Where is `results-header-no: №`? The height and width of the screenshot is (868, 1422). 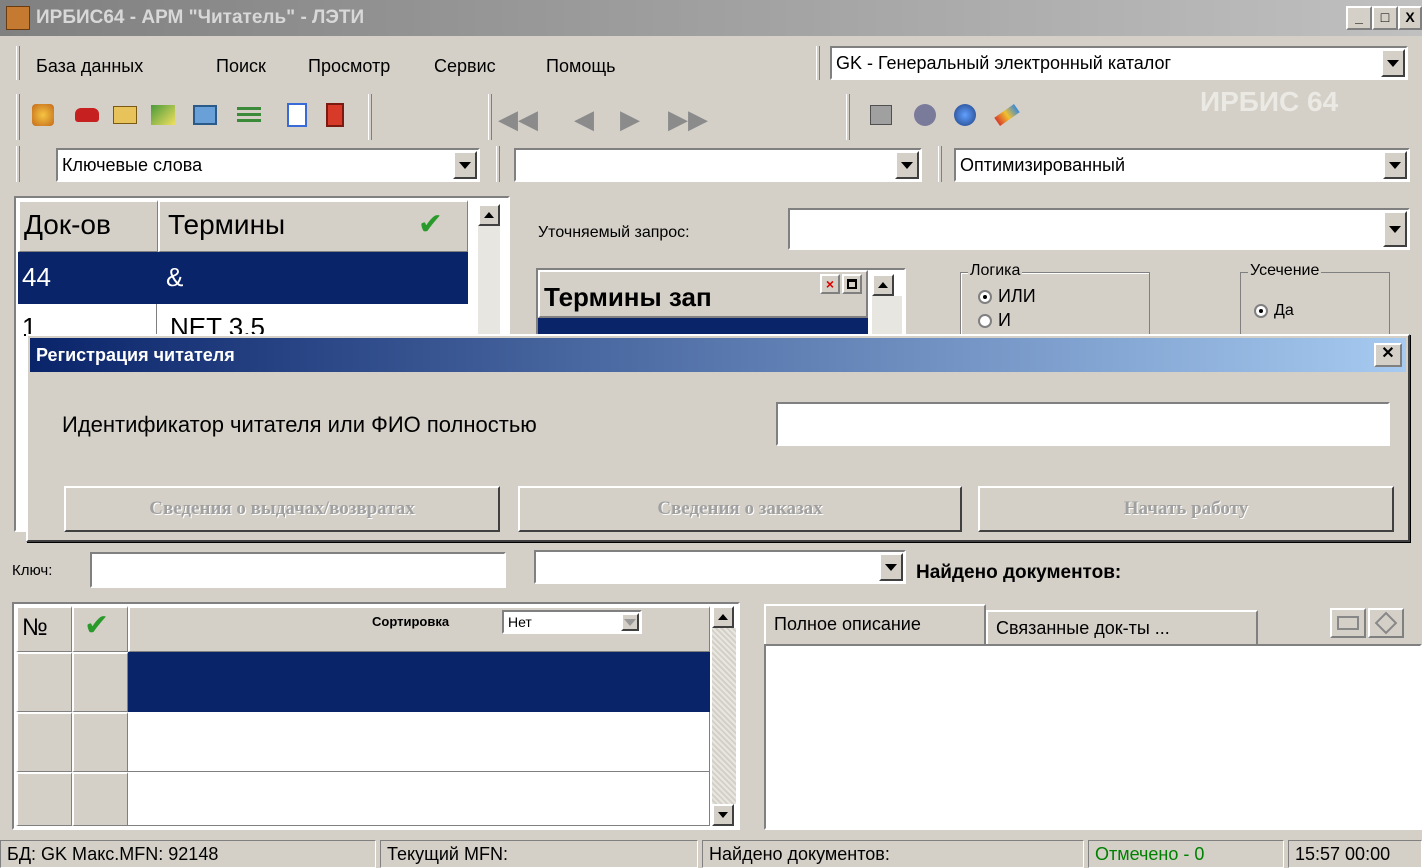
results-header-no: № is located at coordinates (44, 629).